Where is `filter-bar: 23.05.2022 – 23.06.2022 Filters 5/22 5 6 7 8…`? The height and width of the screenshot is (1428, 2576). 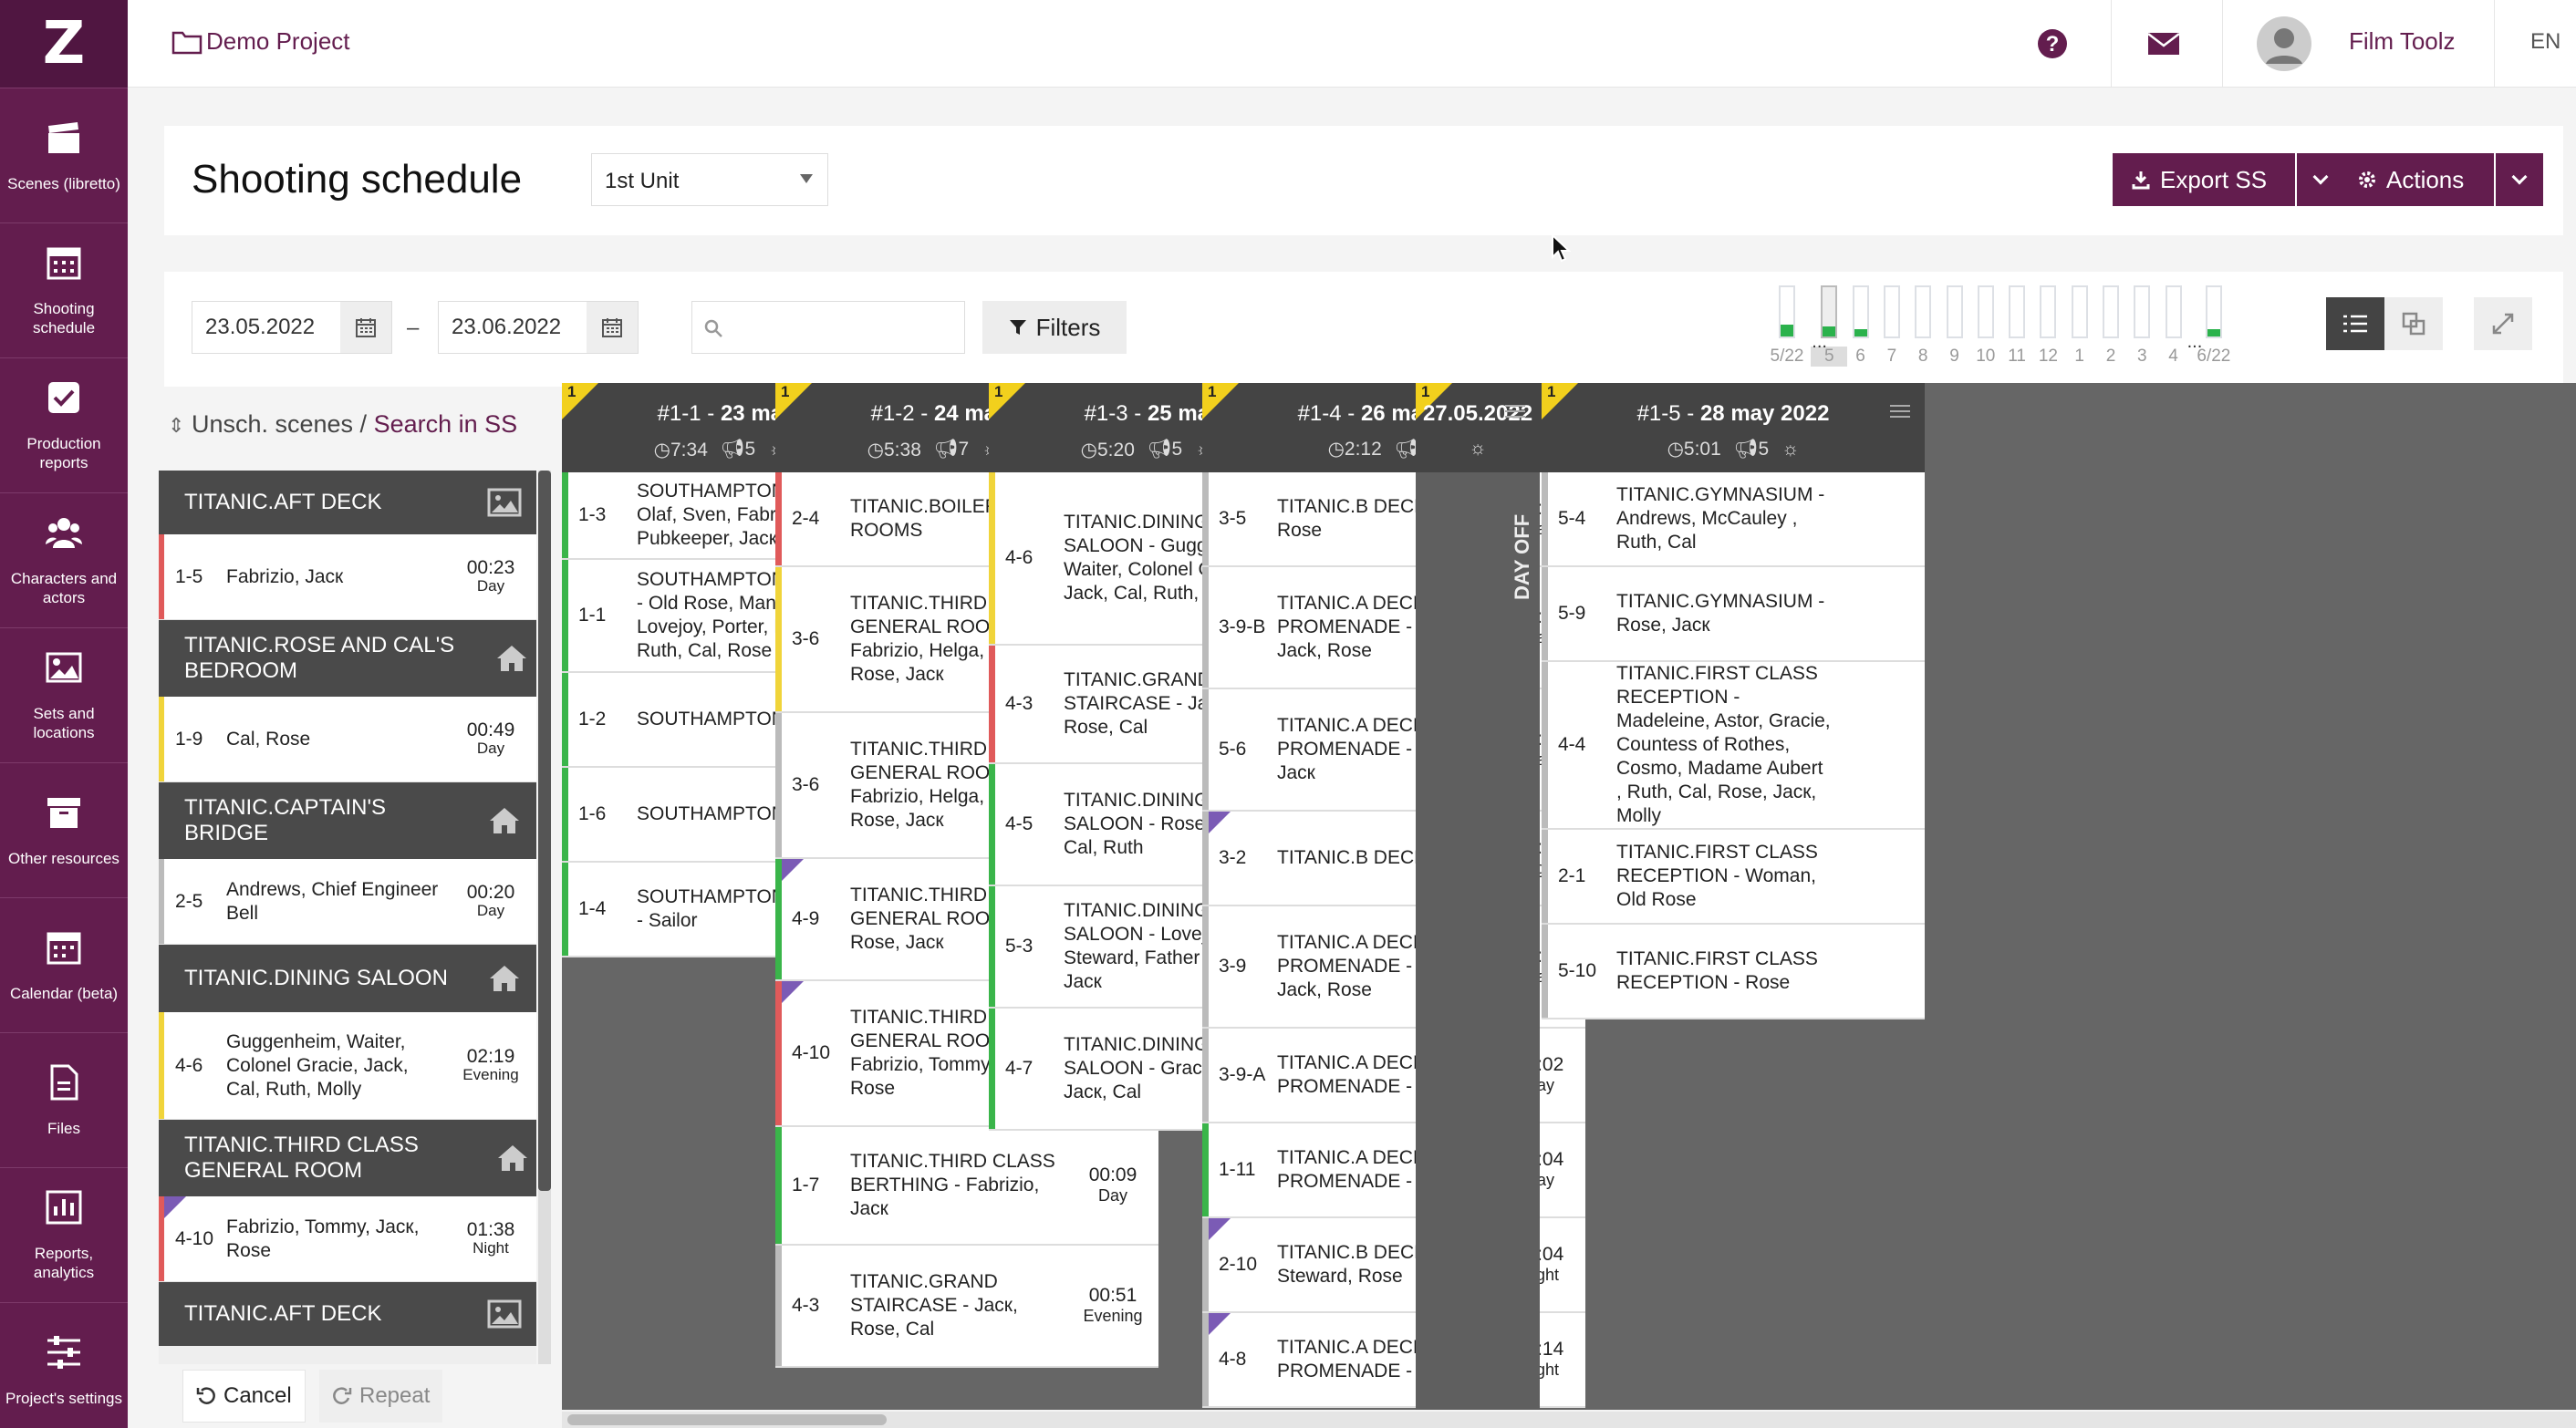
filter-bar: 23.05.2022 – 23.06.2022 Filters 5/22 5 6 7 8… is located at coordinates (1363, 330).